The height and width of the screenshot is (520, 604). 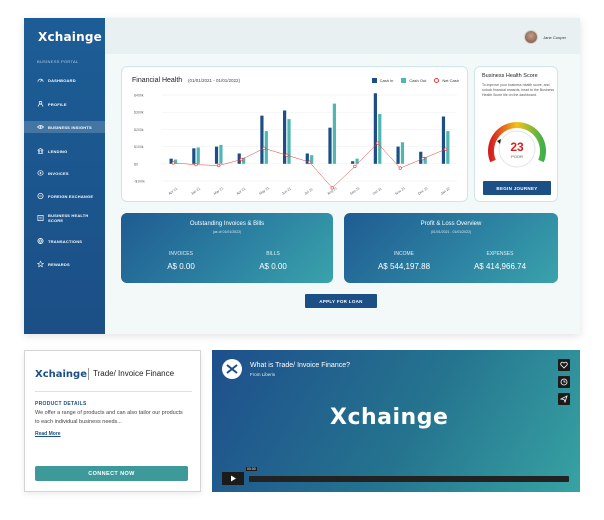 I want to click on legend-cash-in: Cash In, so click(x=382, y=80).